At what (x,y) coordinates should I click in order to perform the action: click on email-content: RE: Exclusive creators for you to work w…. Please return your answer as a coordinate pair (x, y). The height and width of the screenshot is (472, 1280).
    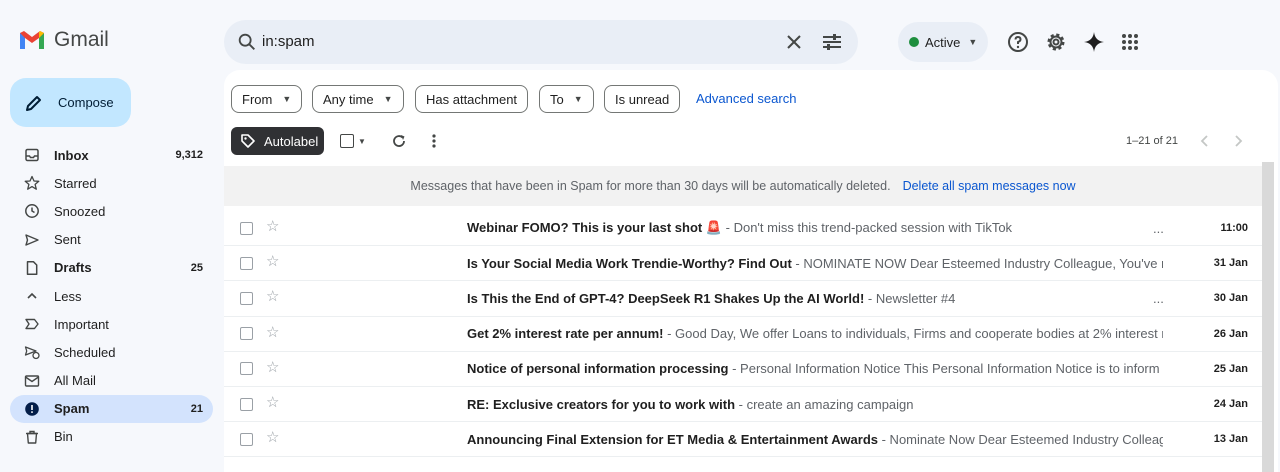
    Looking at the image, I should click on (815, 404).